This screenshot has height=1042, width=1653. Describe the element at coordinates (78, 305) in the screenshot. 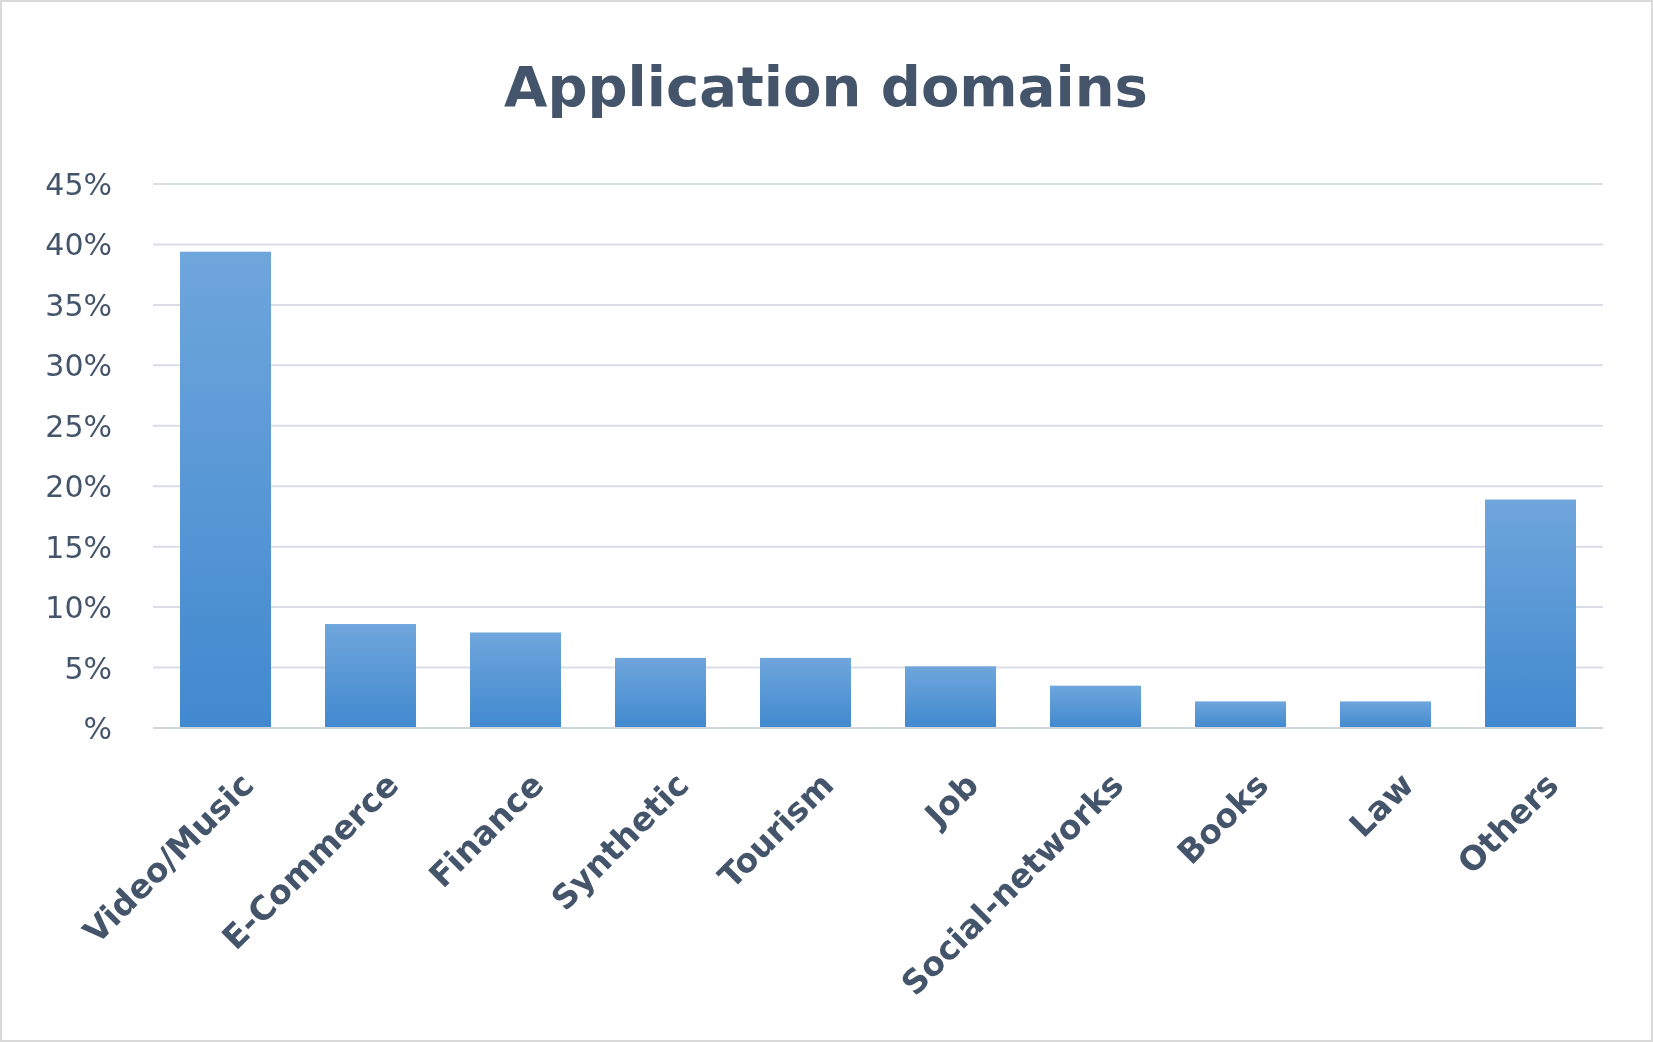

I see `y-tick-label: 35%` at that location.